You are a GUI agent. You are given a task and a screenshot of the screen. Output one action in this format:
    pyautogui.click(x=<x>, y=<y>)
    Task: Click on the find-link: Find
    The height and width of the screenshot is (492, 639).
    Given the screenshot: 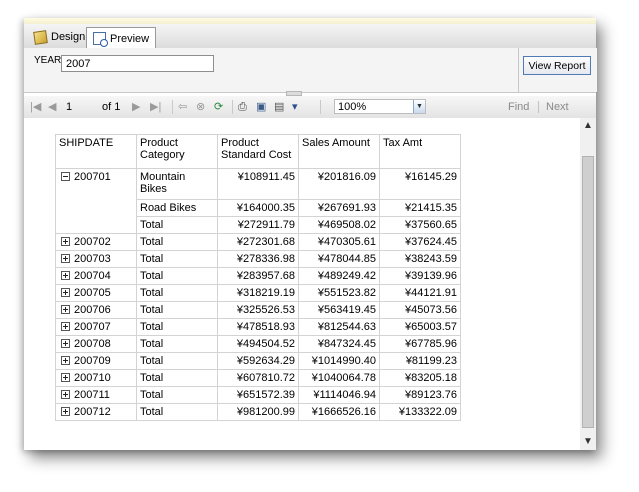 What is the action you would take?
    pyautogui.click(x=518, y=107)
    